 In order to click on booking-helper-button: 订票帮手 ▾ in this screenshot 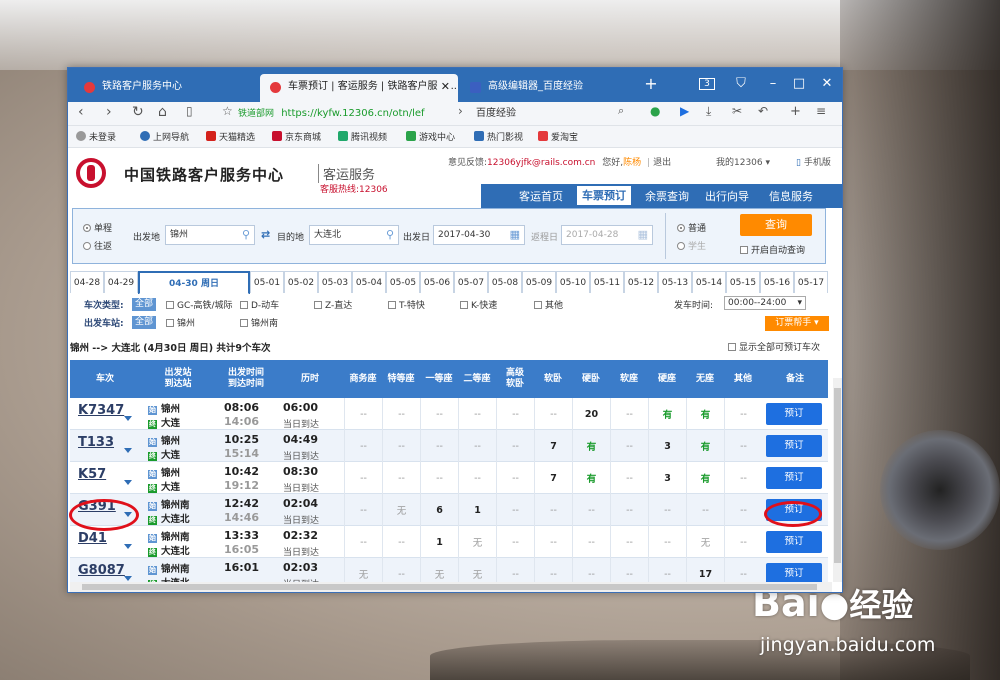, I will do `click(797, 323)`.